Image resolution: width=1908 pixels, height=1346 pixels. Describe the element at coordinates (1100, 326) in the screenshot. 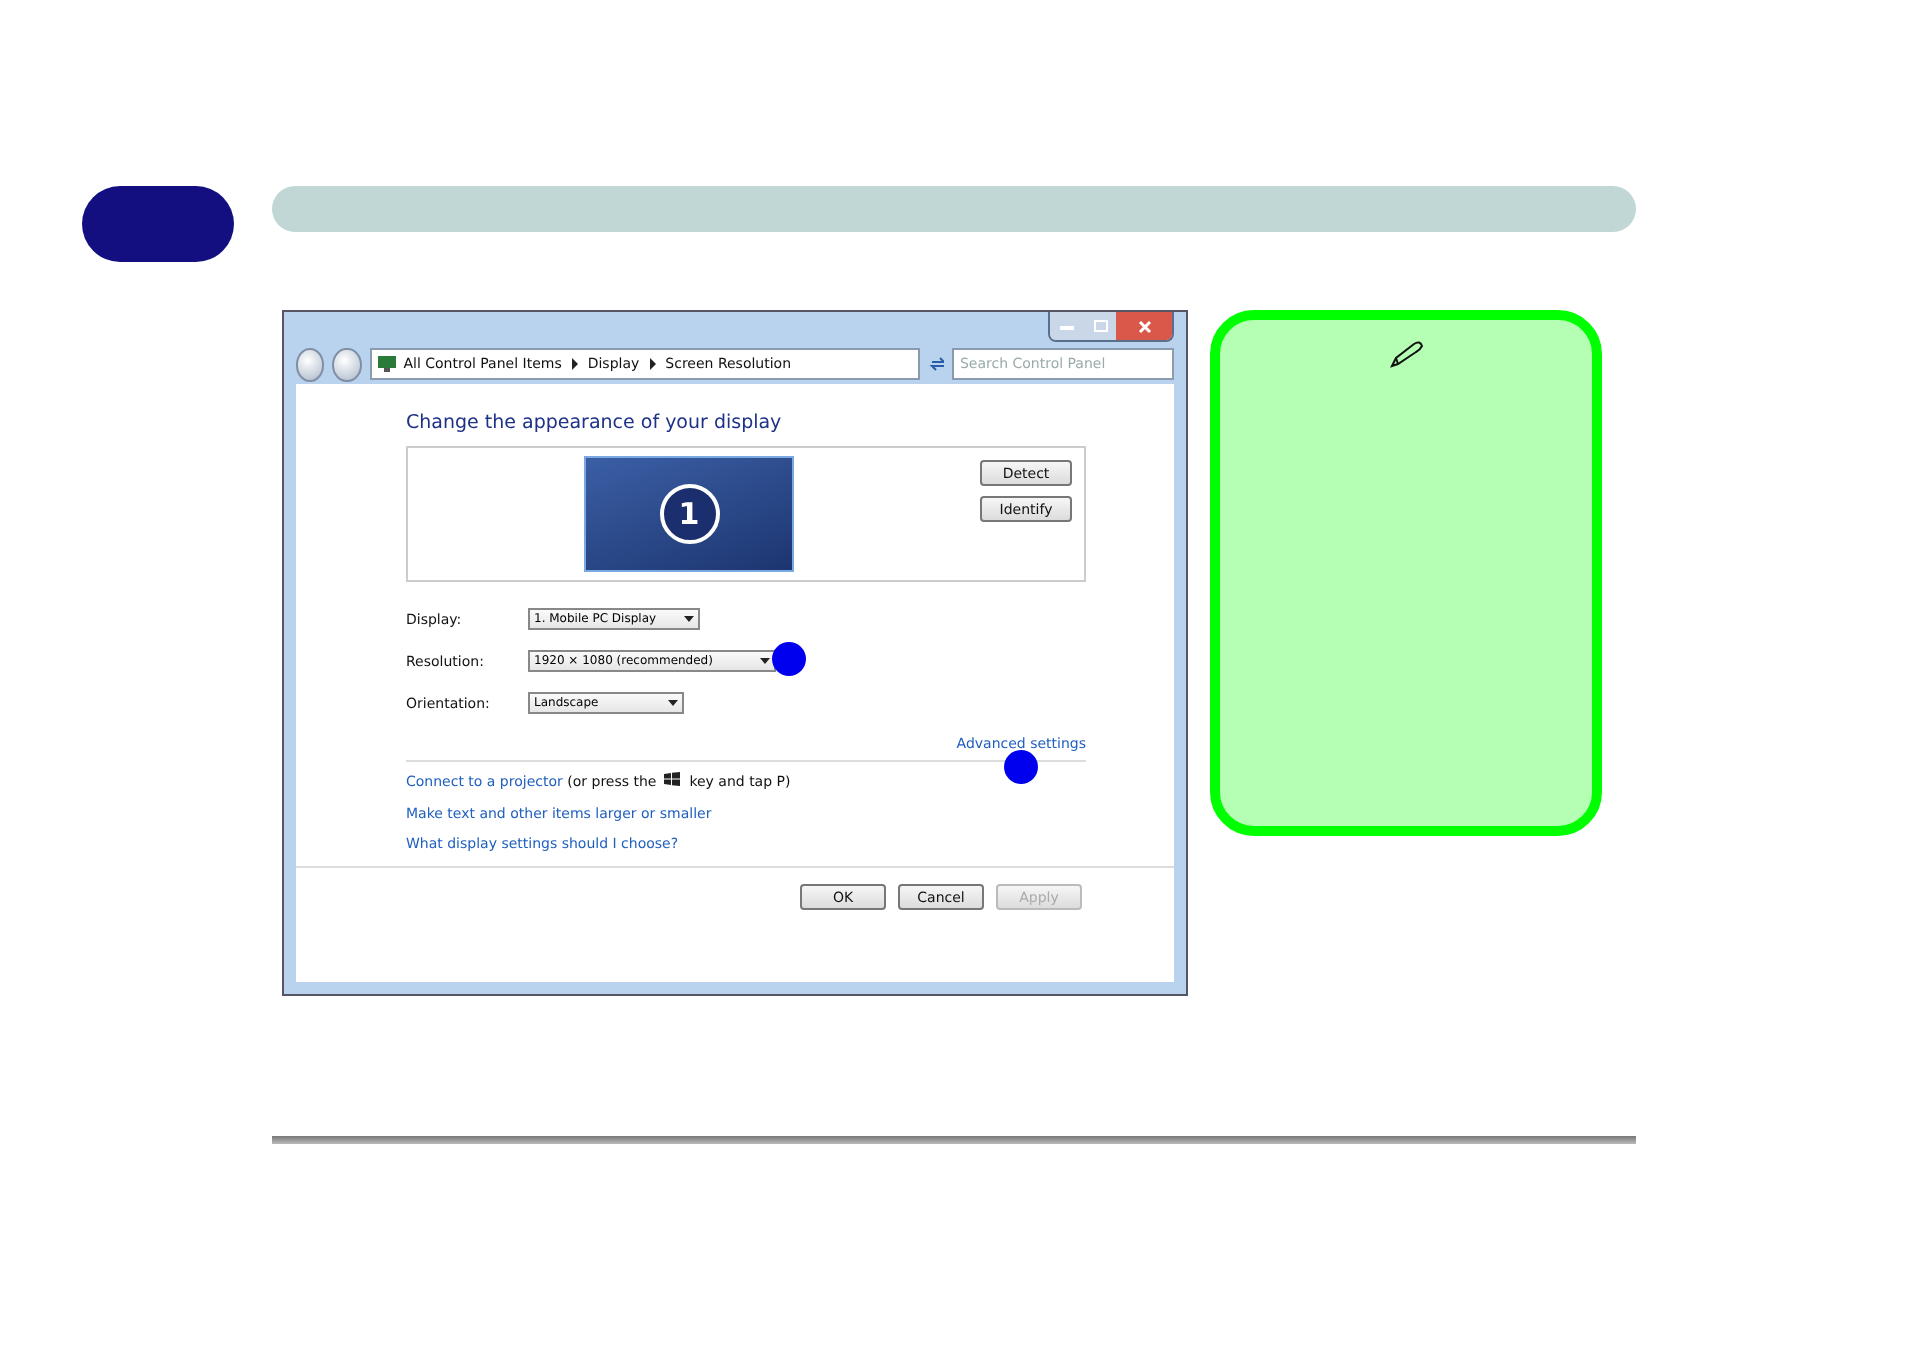

I see `maximize-icon` at that location.